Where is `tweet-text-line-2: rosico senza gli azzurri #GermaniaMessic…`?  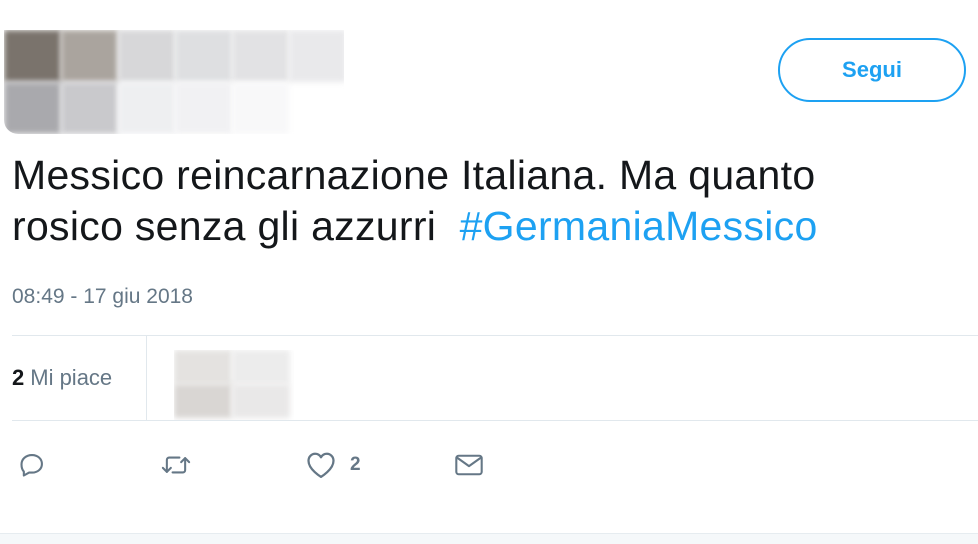
tweet-text-line-2: rosico senza gli azzurri #GermaniaMessic… is located at coordinates (493, 226).